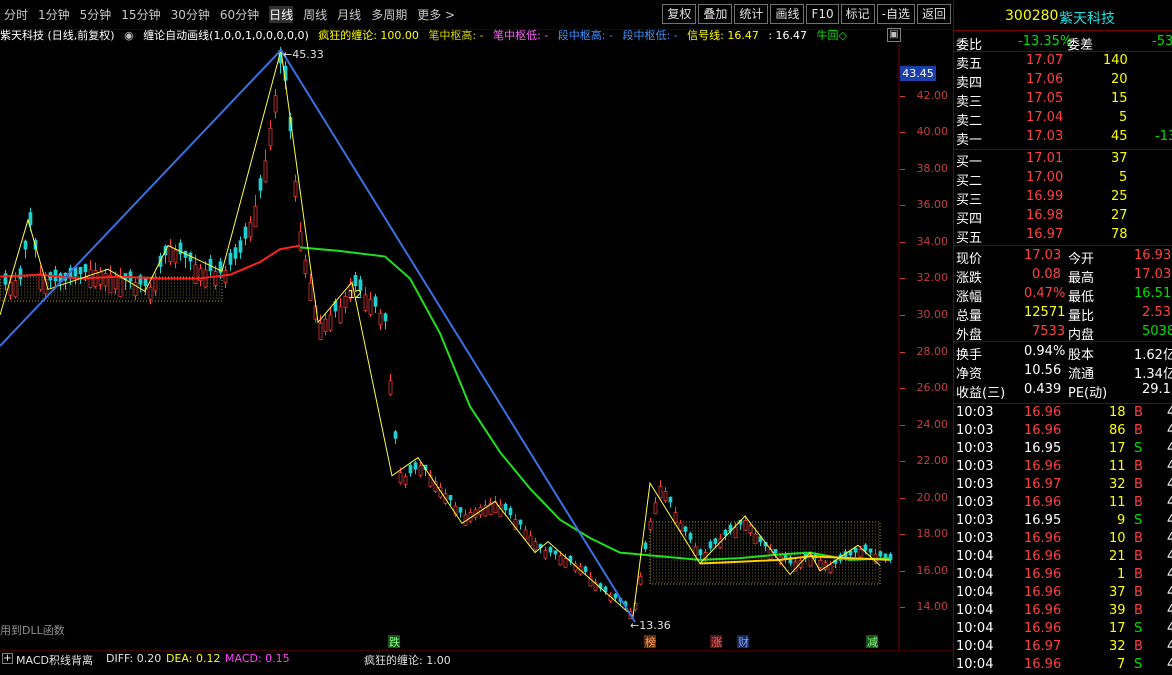 The height and width of the screenshot is (675, 1172). Describe the element at coordinates (54, 14) in the screenshot. I see `period-tab-1: 1分钟` at that location.